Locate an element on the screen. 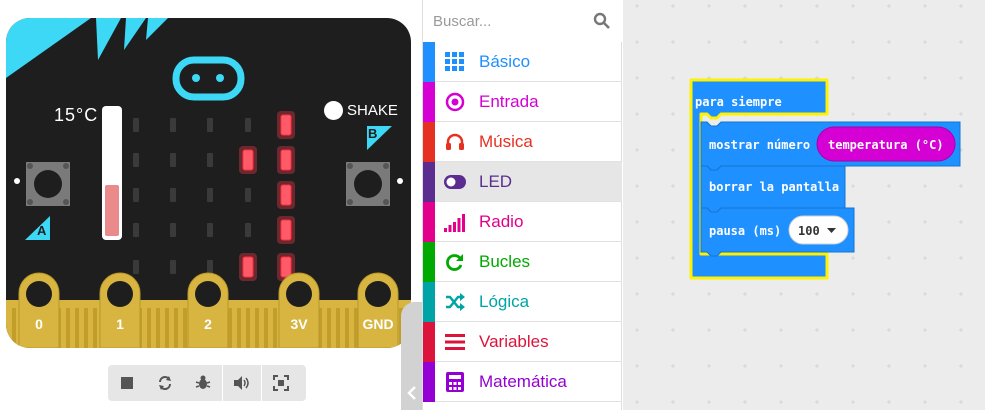 The height and width of the screenshot is (410, 985). calculator-icon is located at coordinates (455, 382).